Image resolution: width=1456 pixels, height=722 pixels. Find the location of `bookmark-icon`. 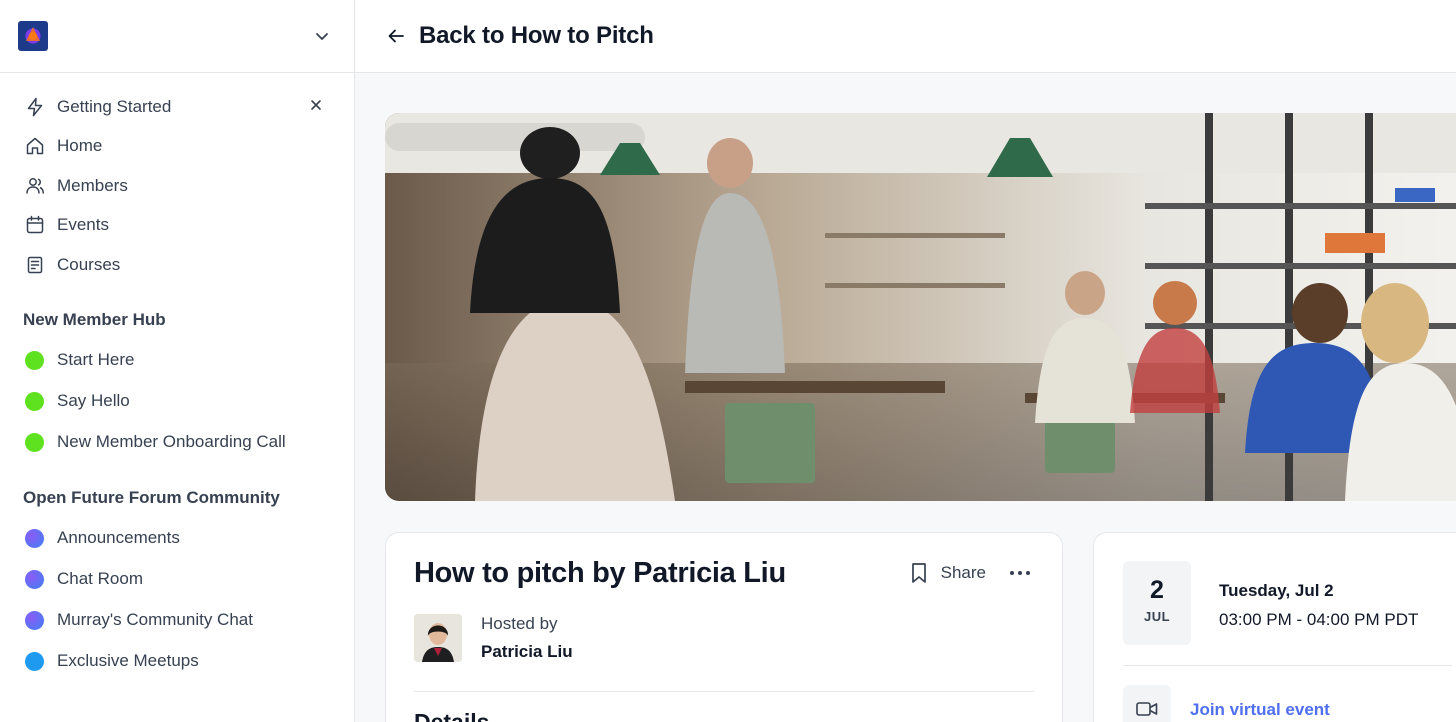

bookmark-icon is located at coordinates (919, 573).